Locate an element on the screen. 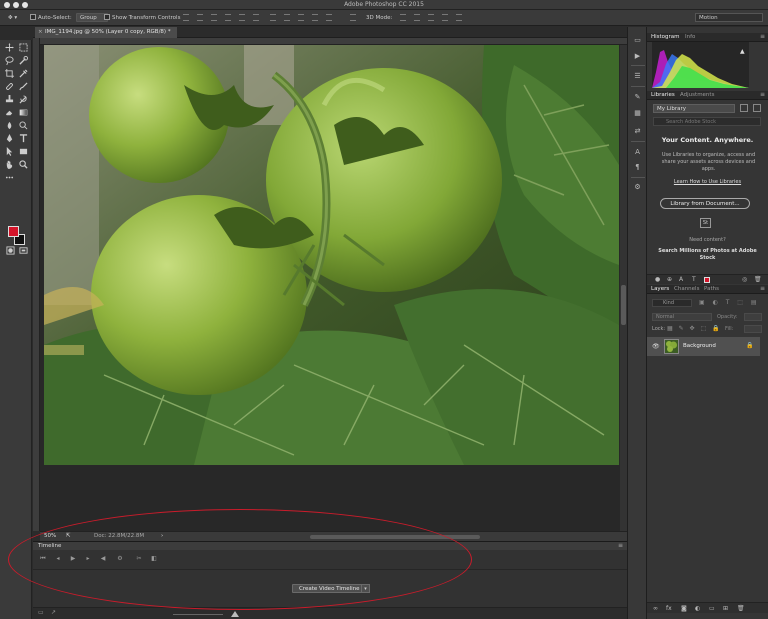 The width and height of the screenshot is (768, 619). 3d-icon: ⚙ is located at coordinates (637, 187).